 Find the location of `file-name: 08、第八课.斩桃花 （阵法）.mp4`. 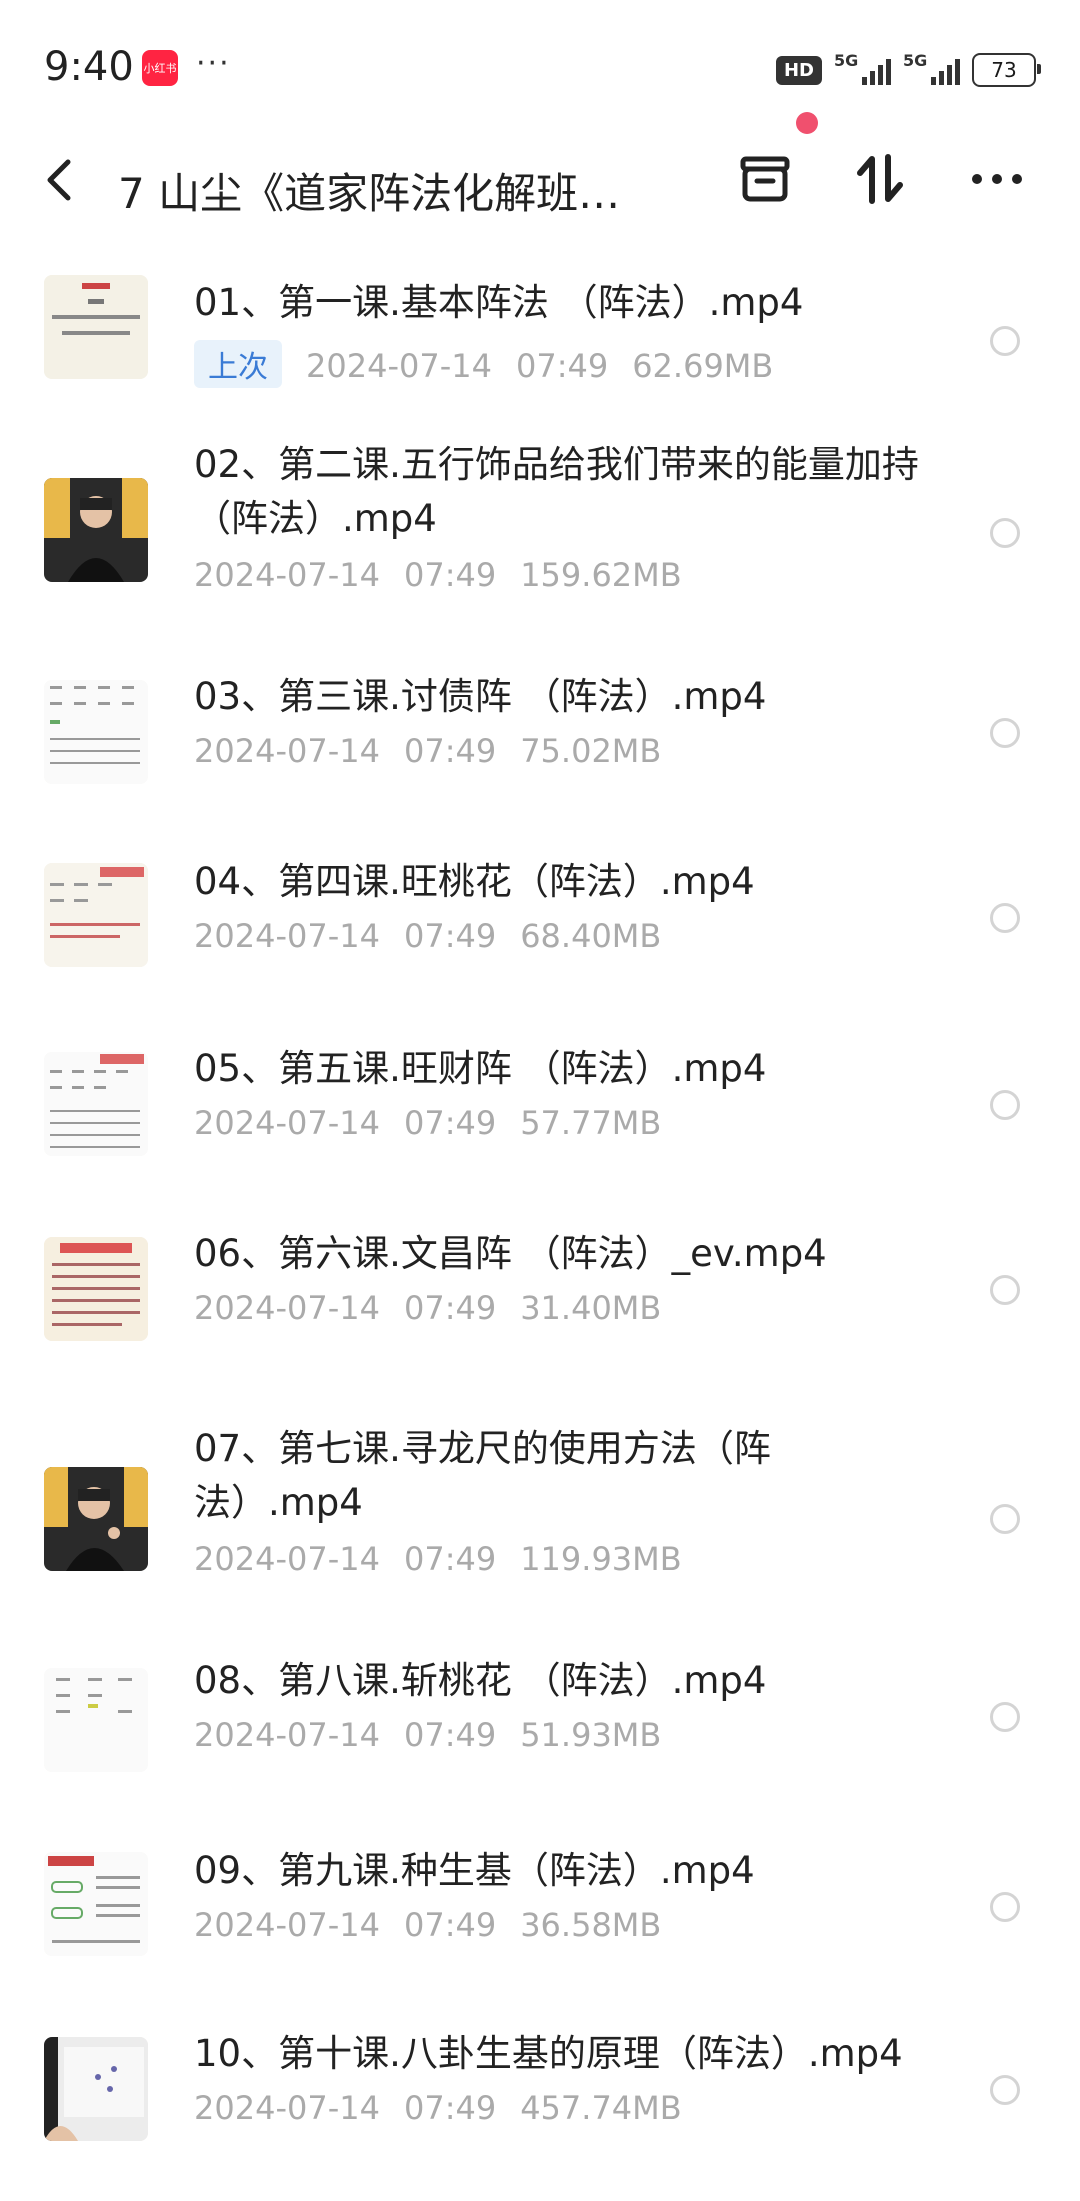

file-name: 08、第八课.斩桃花 （阵法）.mp4 is located at coordinates (480, 1680).